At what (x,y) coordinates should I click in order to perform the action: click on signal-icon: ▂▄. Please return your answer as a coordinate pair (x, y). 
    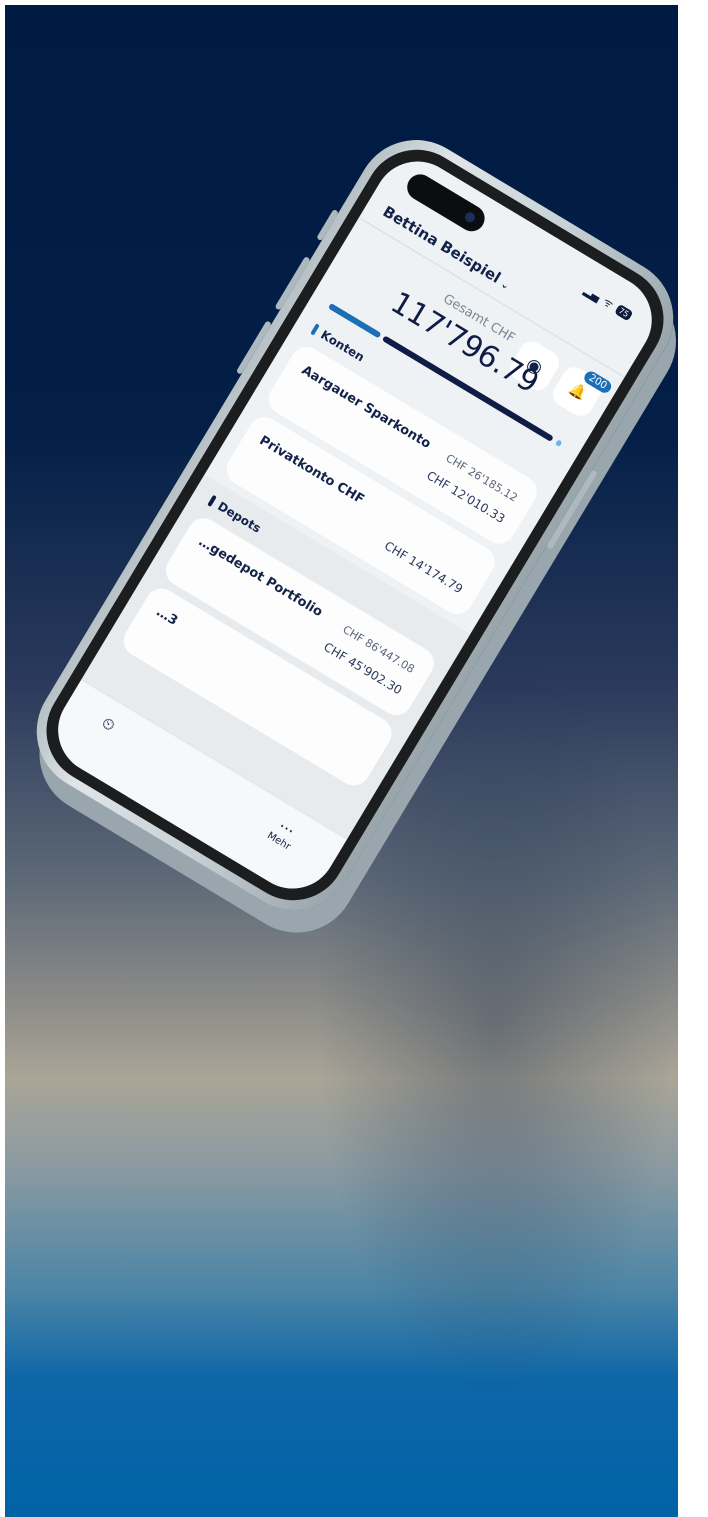
    Looking at the image, I should click on (592, 293).